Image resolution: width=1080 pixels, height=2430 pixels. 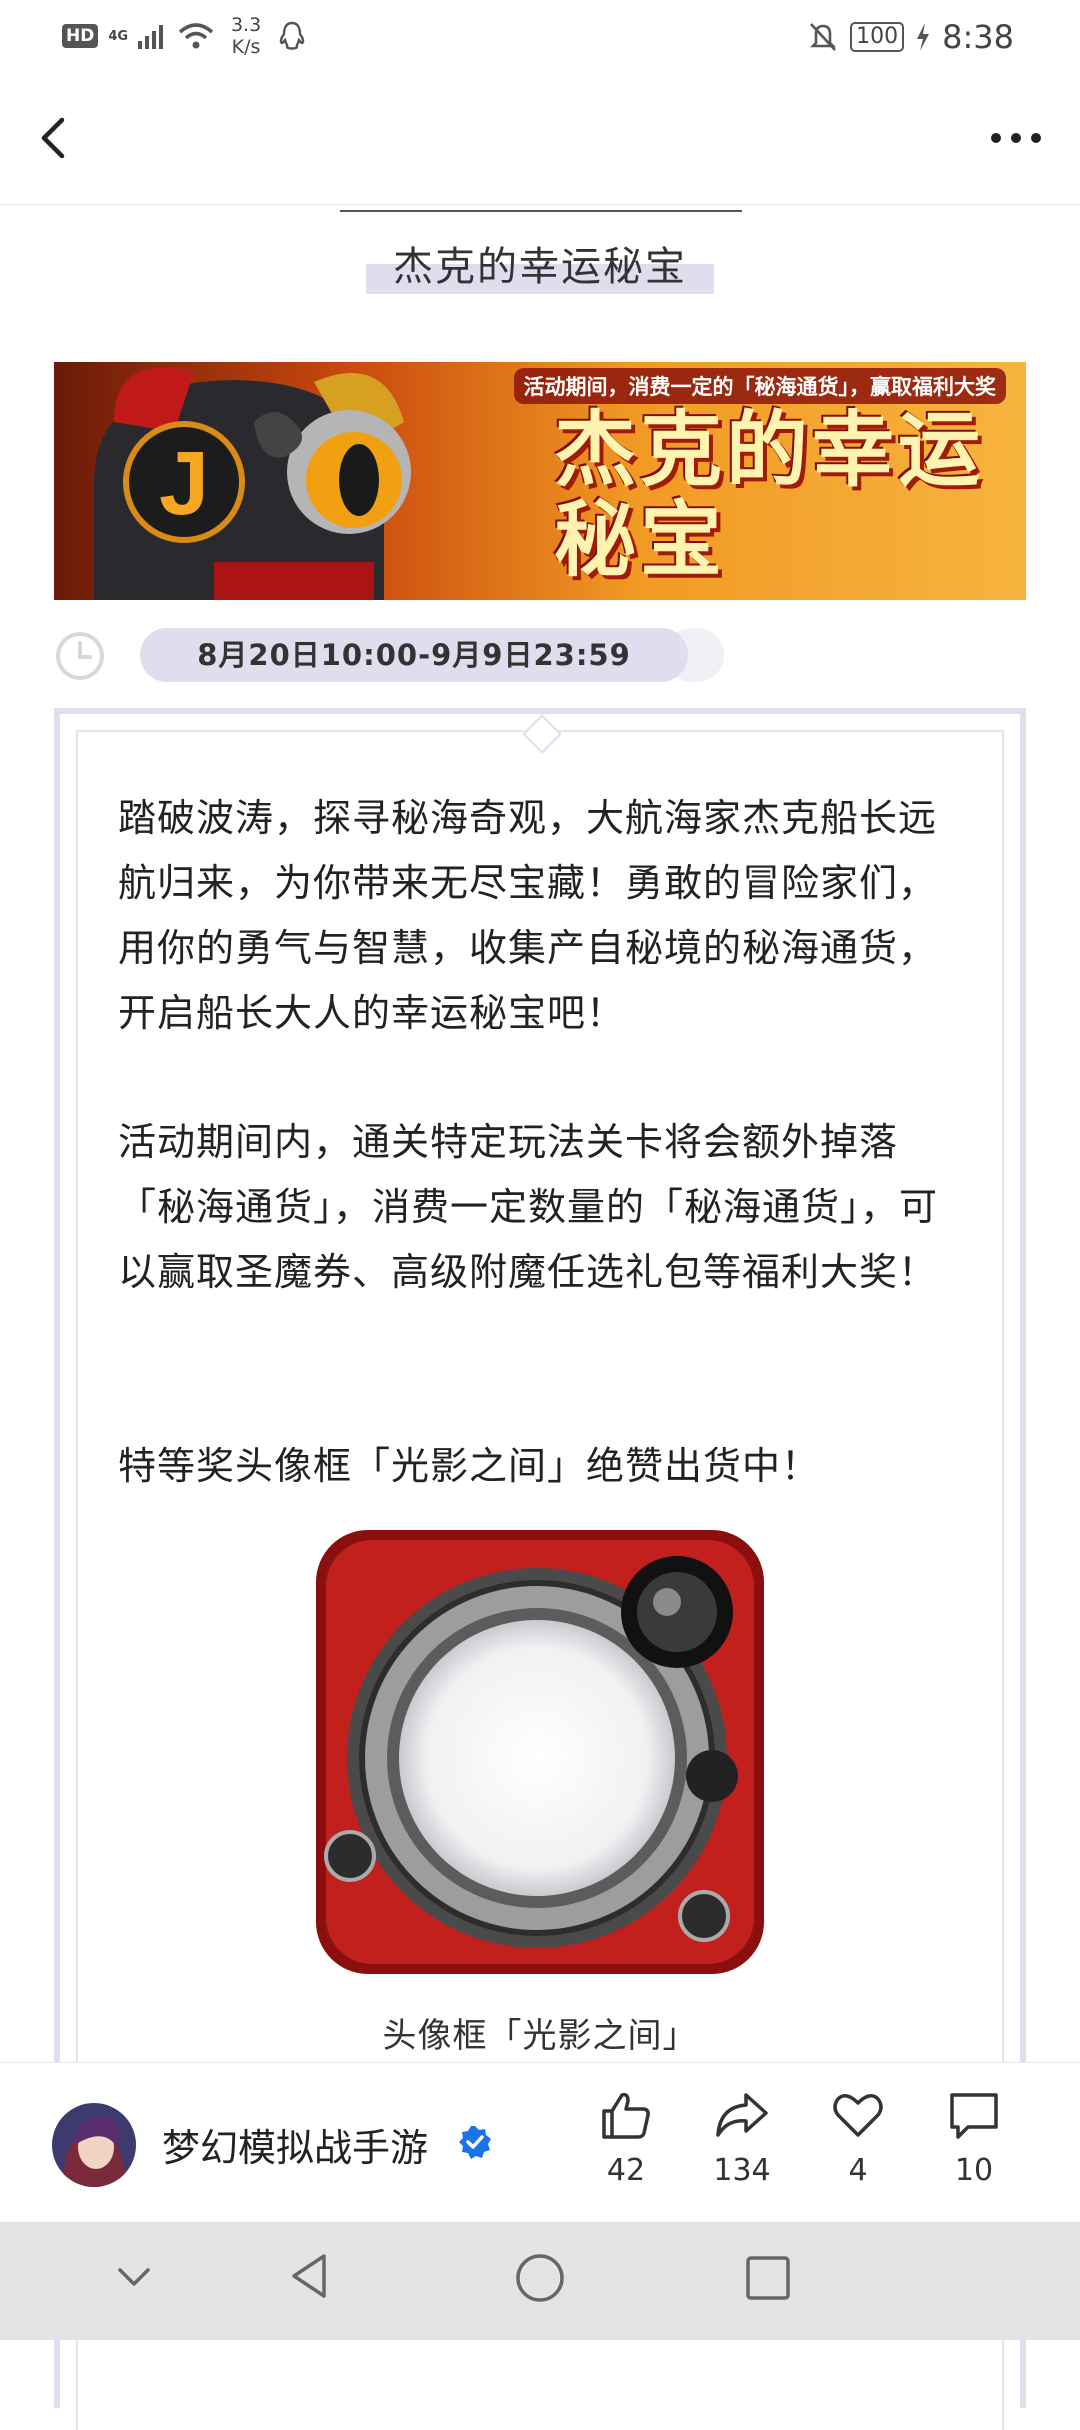 I want to click on account-avatar, so click(x=94, y=2145).